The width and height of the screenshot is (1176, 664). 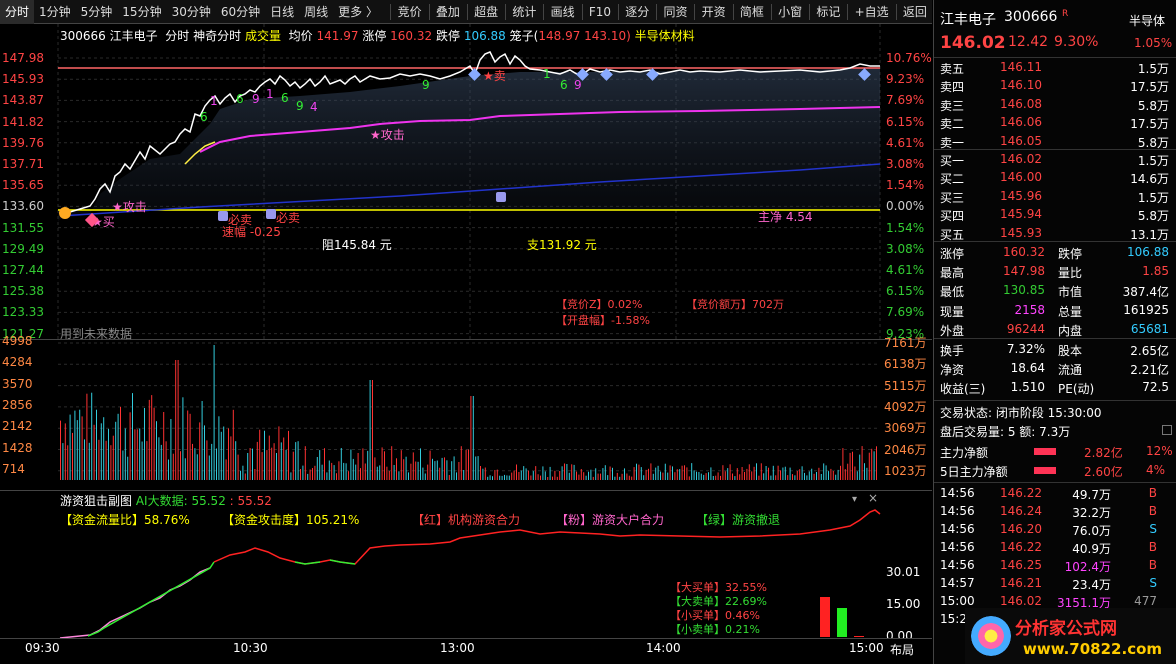 I want to click on book-row: 买二 146.00 14.6万, so click(x=1055, y=178).